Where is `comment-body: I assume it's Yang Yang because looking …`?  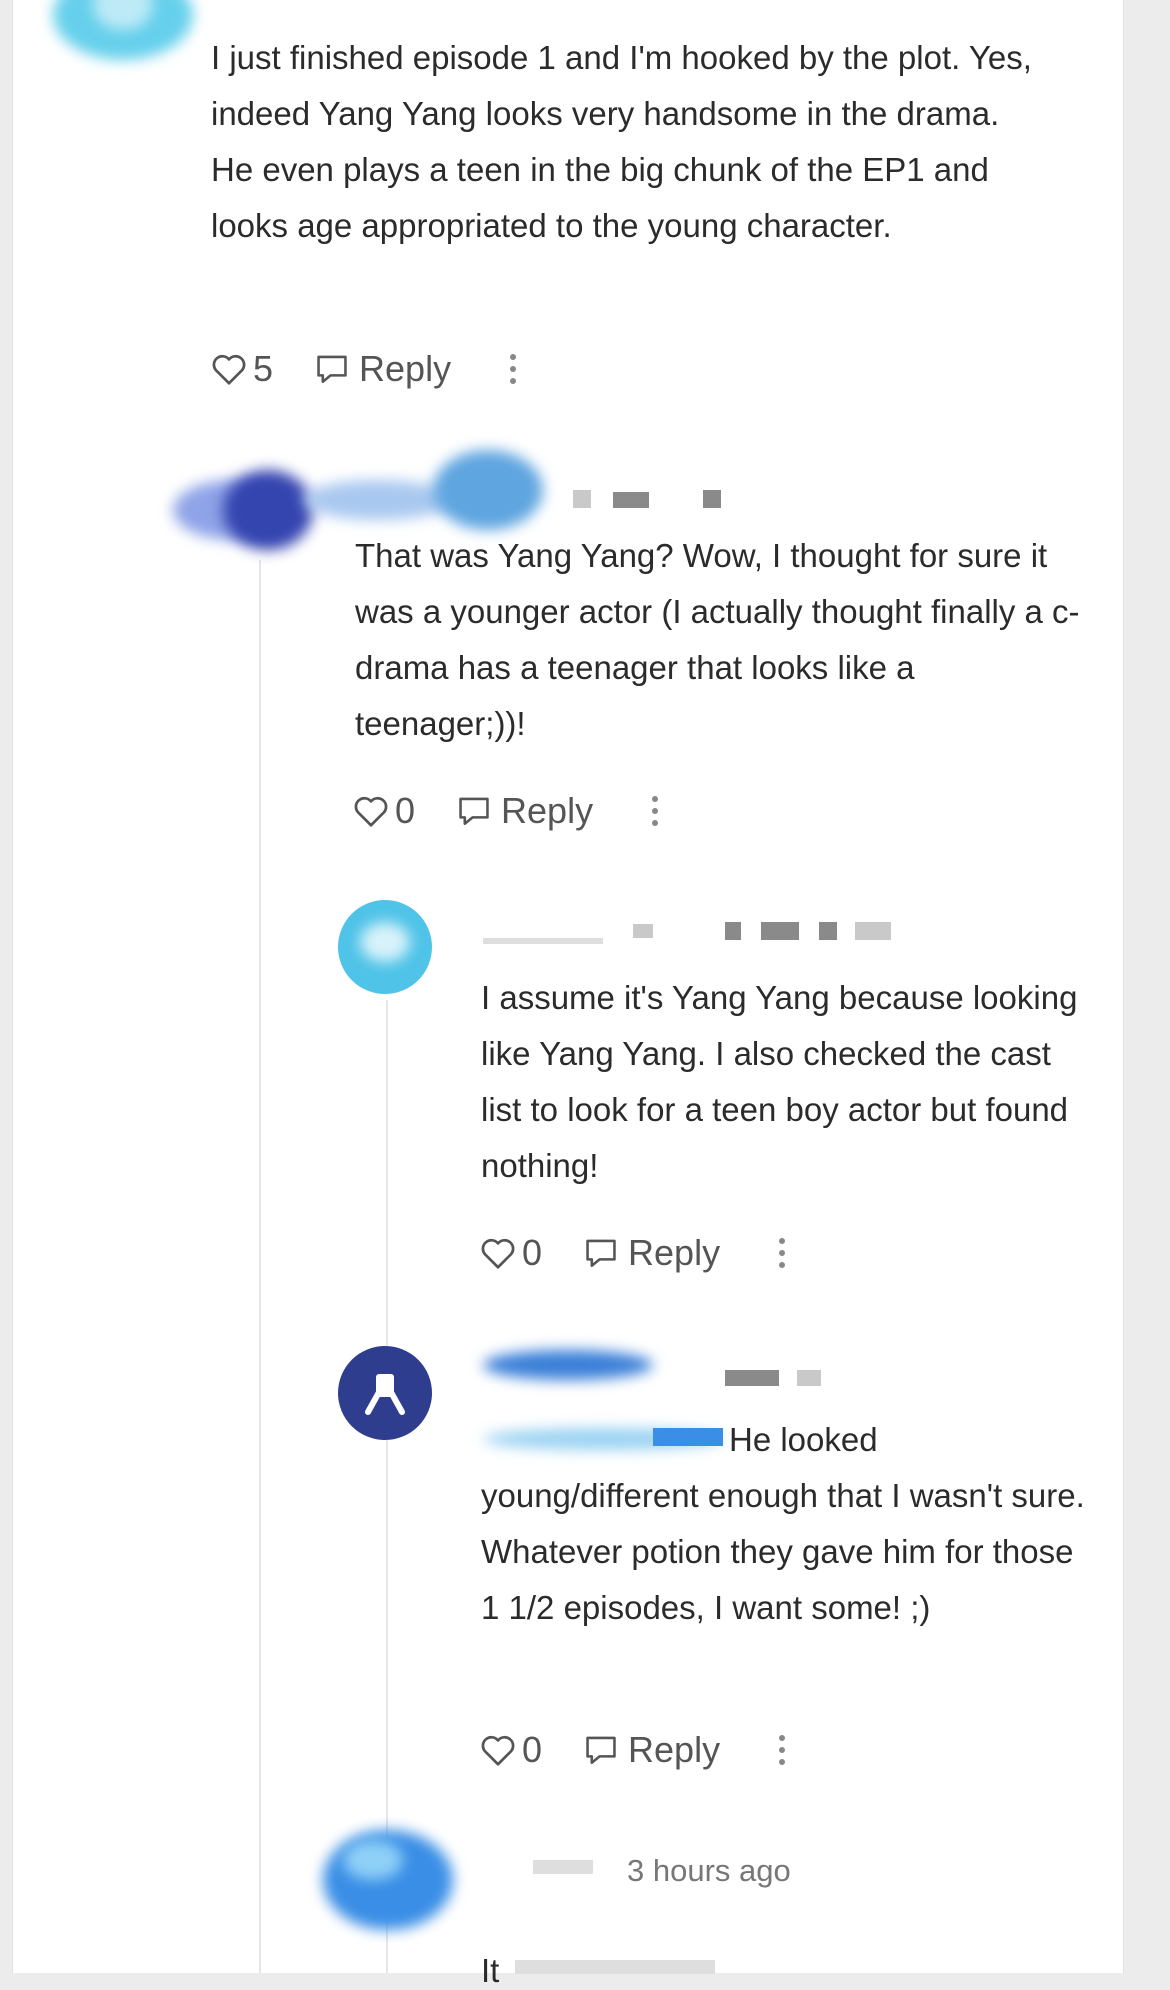 comment-body: I assume it's Yang Yang because looking … is located at coordinates (779, 1081).